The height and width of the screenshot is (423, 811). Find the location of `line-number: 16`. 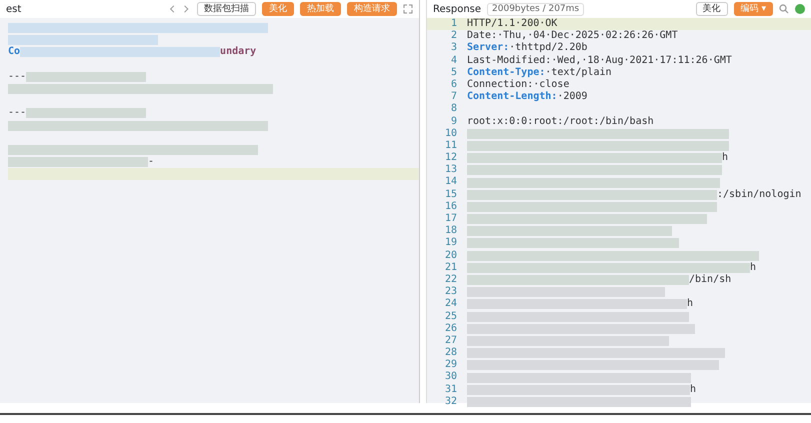

line-number: 16 is located at coordinates (451, 207).